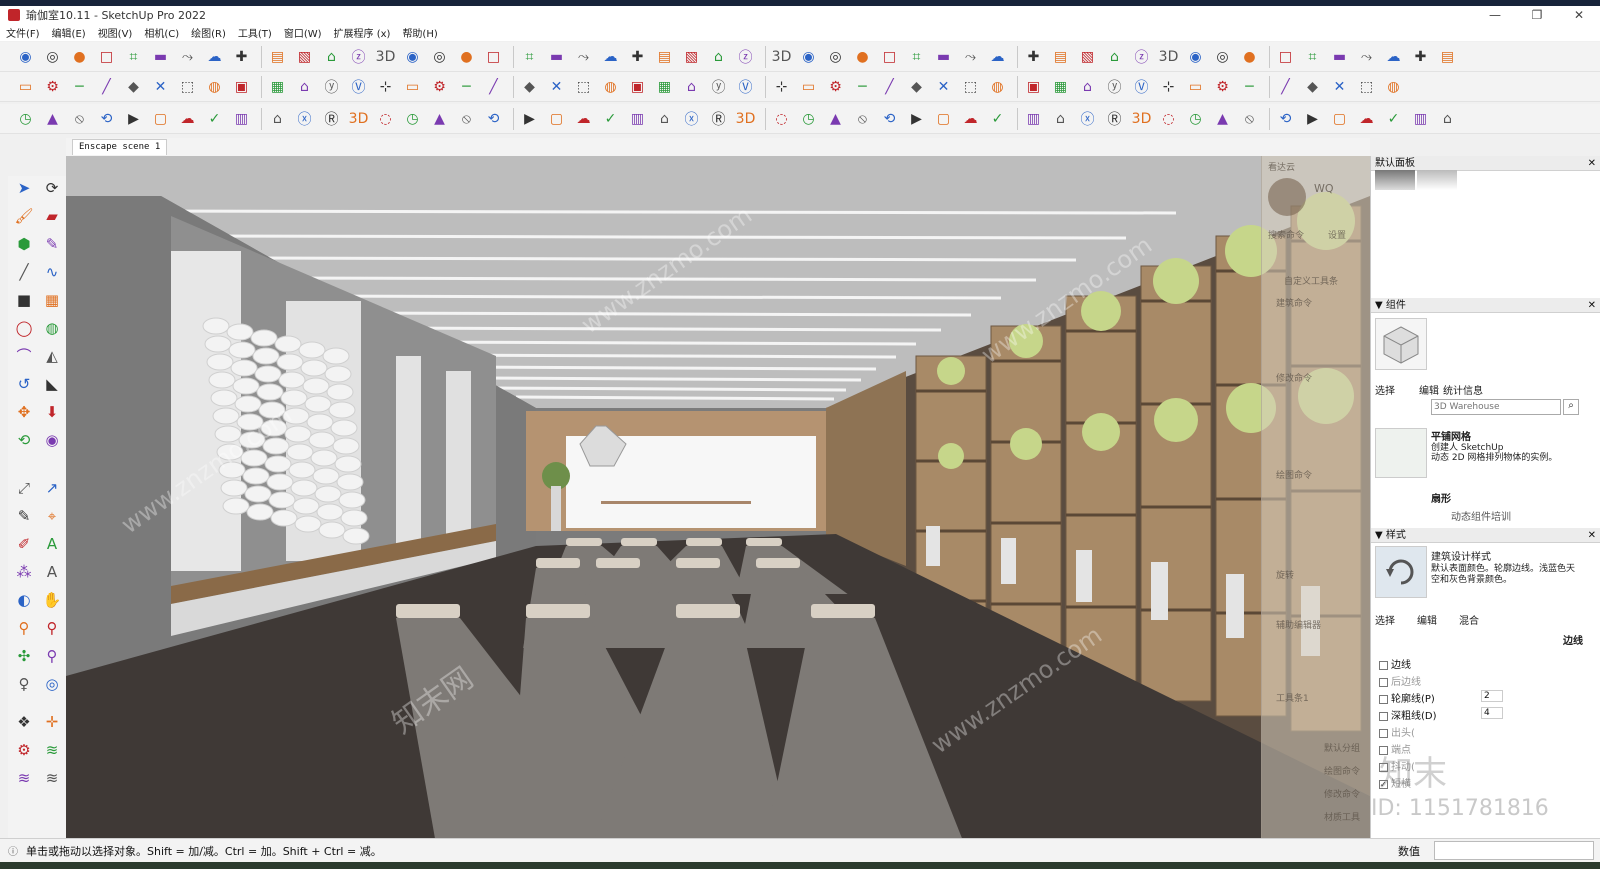  Describe the element at coordinates (24, 356) in the screenshot. I see `left-tool-icon: ⌒` at that location.